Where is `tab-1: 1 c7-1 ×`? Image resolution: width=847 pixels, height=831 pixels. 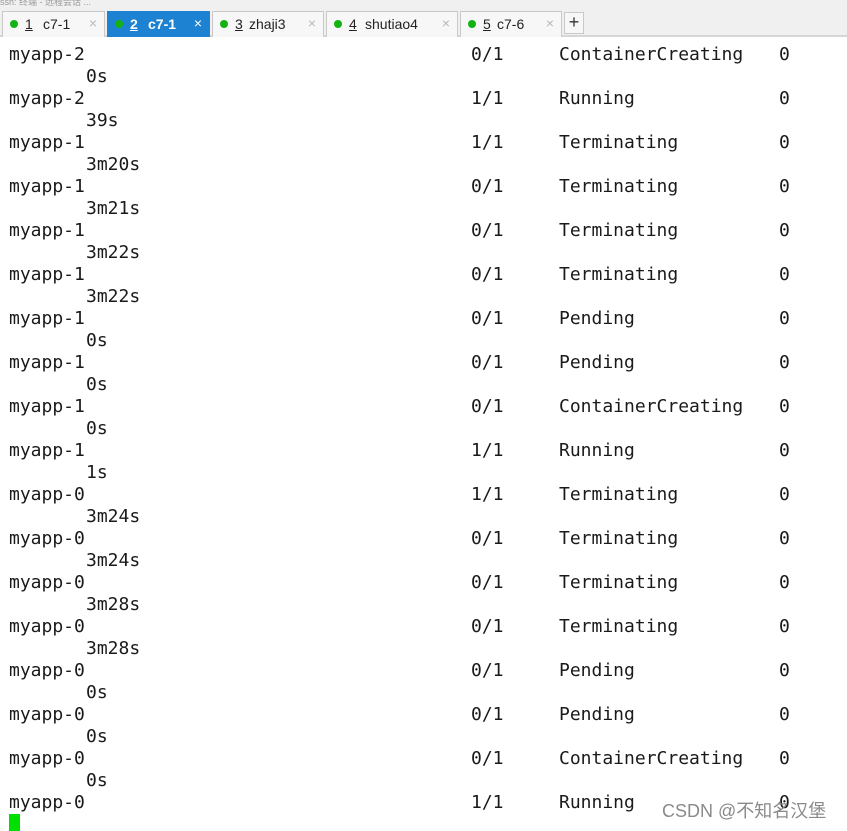 tab-1: 1 c7-1 × is located at coordinates (53, 24).